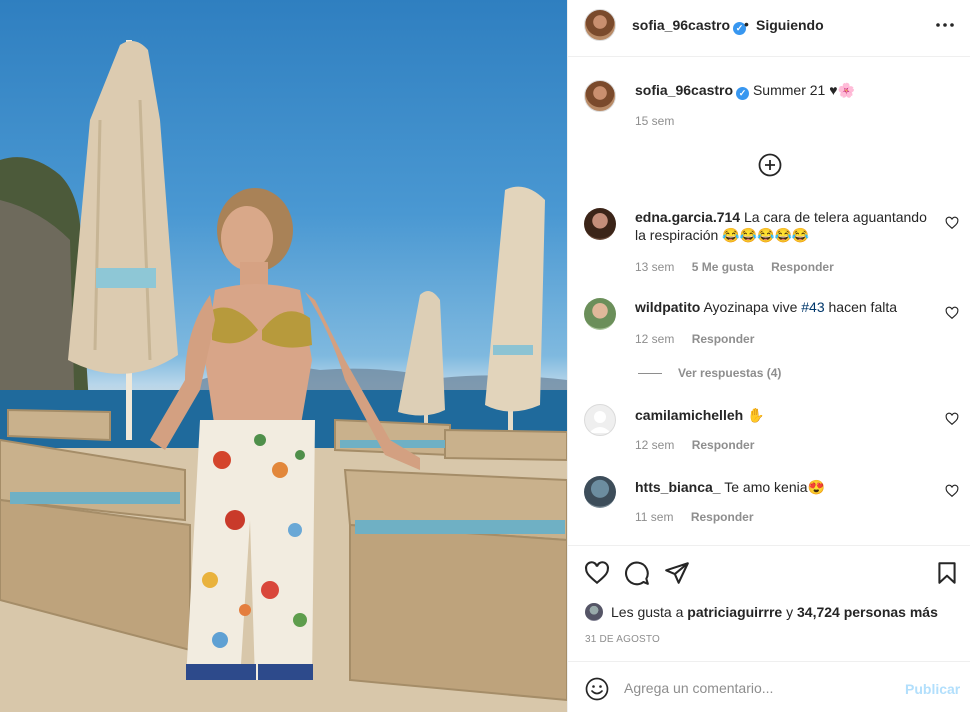 Image resolution: width=970 pixels, height=712 pixels. Describe the element at coordinates (947, 573) in the screenshot. I see `save-bookmark-icon` at that location.